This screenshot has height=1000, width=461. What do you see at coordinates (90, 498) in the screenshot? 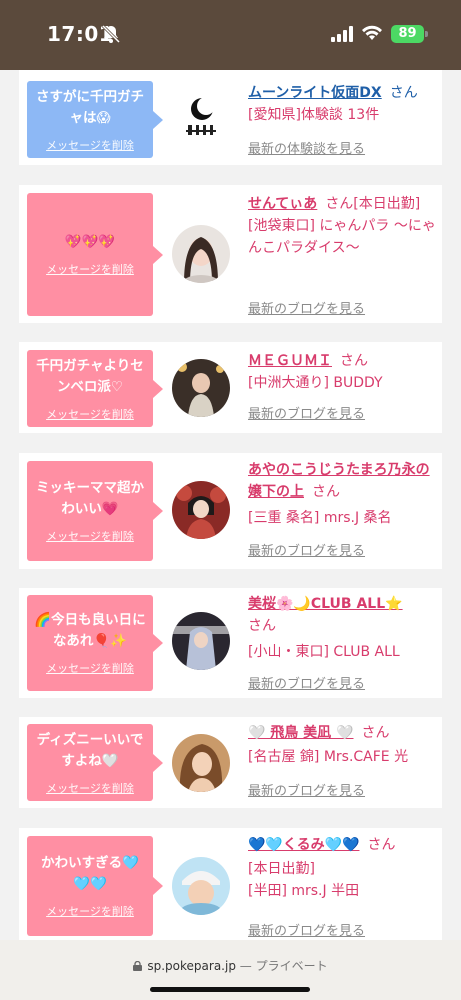
I see `message-text: ミッキーママ超かわいい💗` at bounding box center [90, 498].